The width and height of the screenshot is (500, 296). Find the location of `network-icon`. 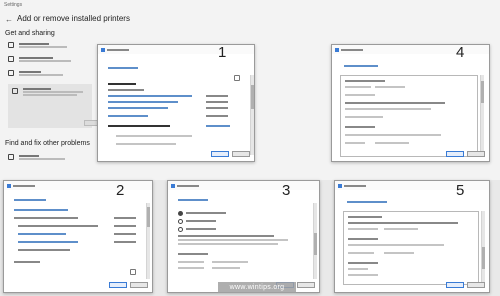

network-icon is located at coordinates (15, 91).